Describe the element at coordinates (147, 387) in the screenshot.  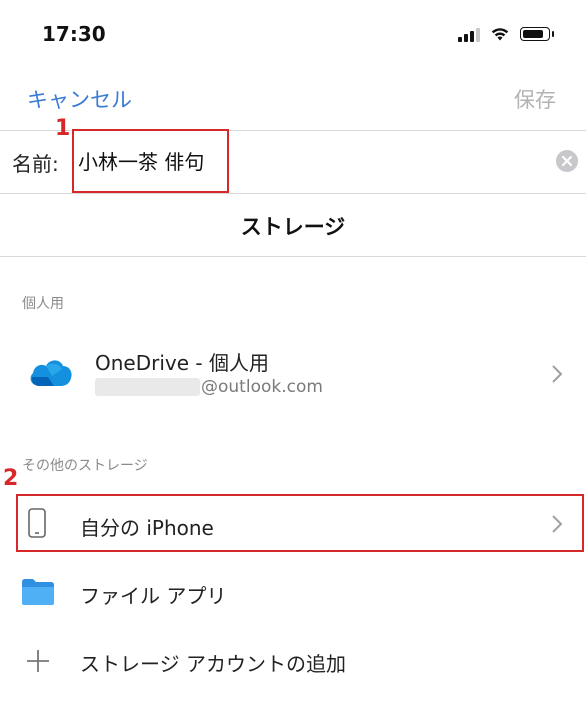
I see `redacted-email-prefix` at that location.